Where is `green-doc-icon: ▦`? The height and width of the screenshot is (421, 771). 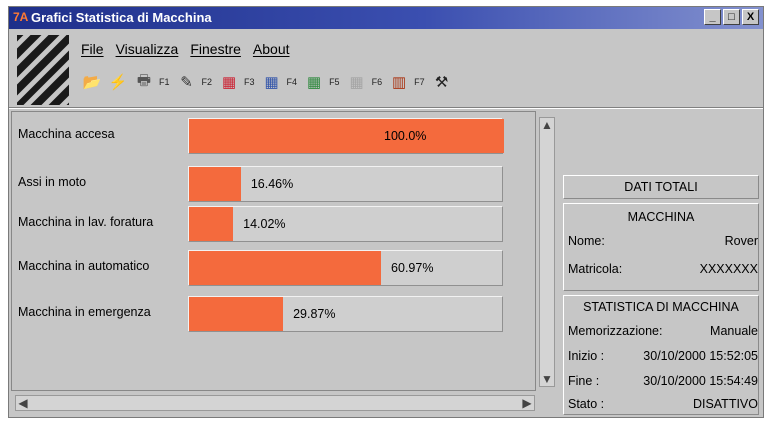 green-doc-icon: ▦ is located at coordinates (314, 82).